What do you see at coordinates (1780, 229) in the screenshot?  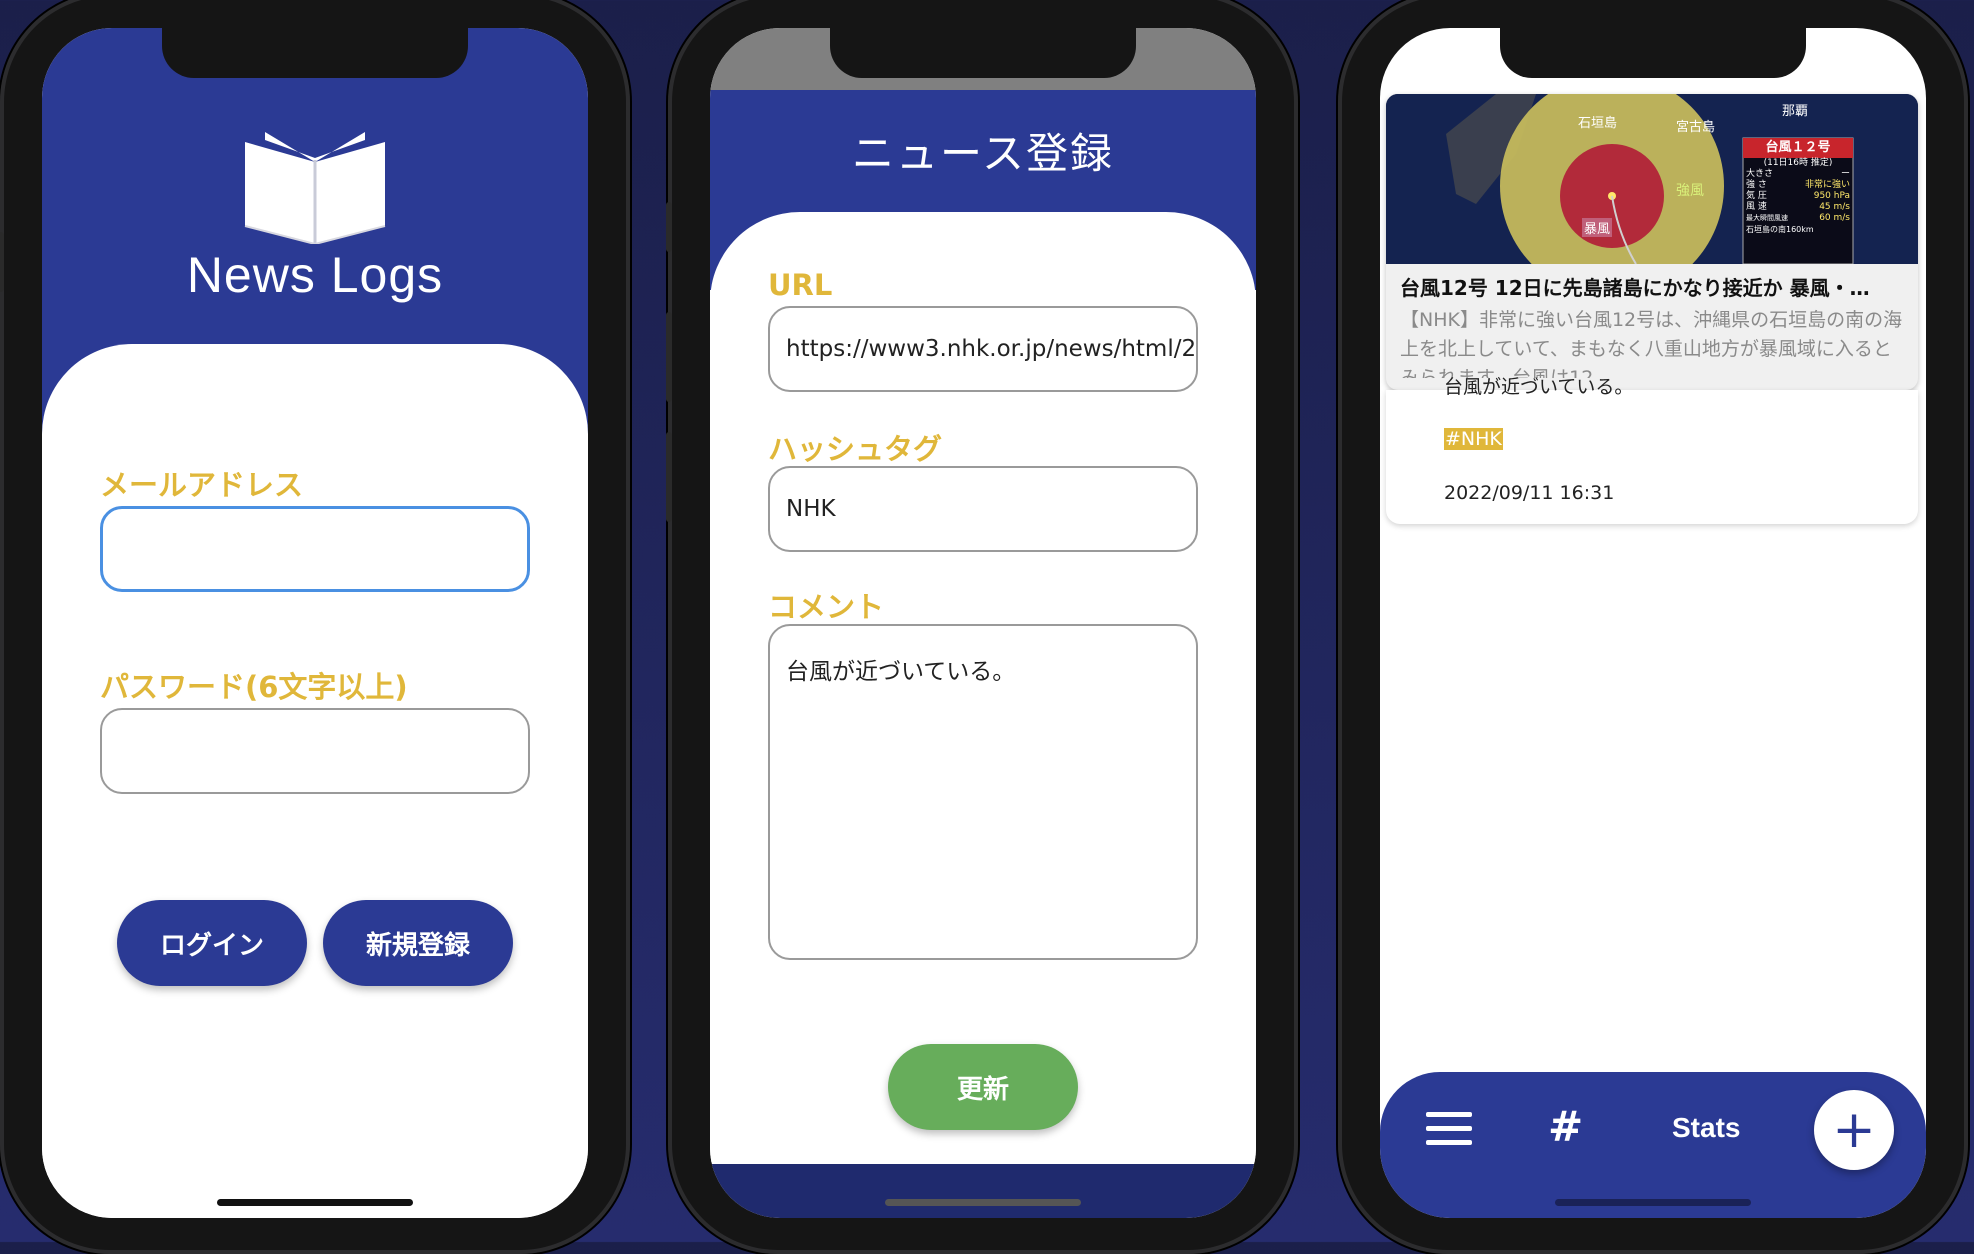 I see `typhoon-row: 石垣島の南160km` at bounding box center [1780, 229].